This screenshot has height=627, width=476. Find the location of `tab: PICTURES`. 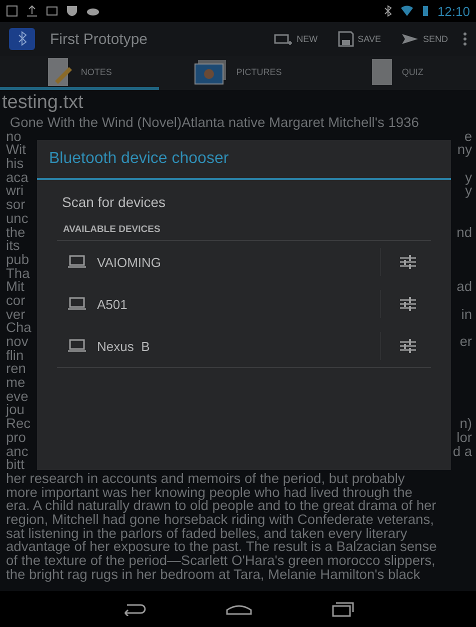

tab: PICTURES is located at coordinates (238, 73).